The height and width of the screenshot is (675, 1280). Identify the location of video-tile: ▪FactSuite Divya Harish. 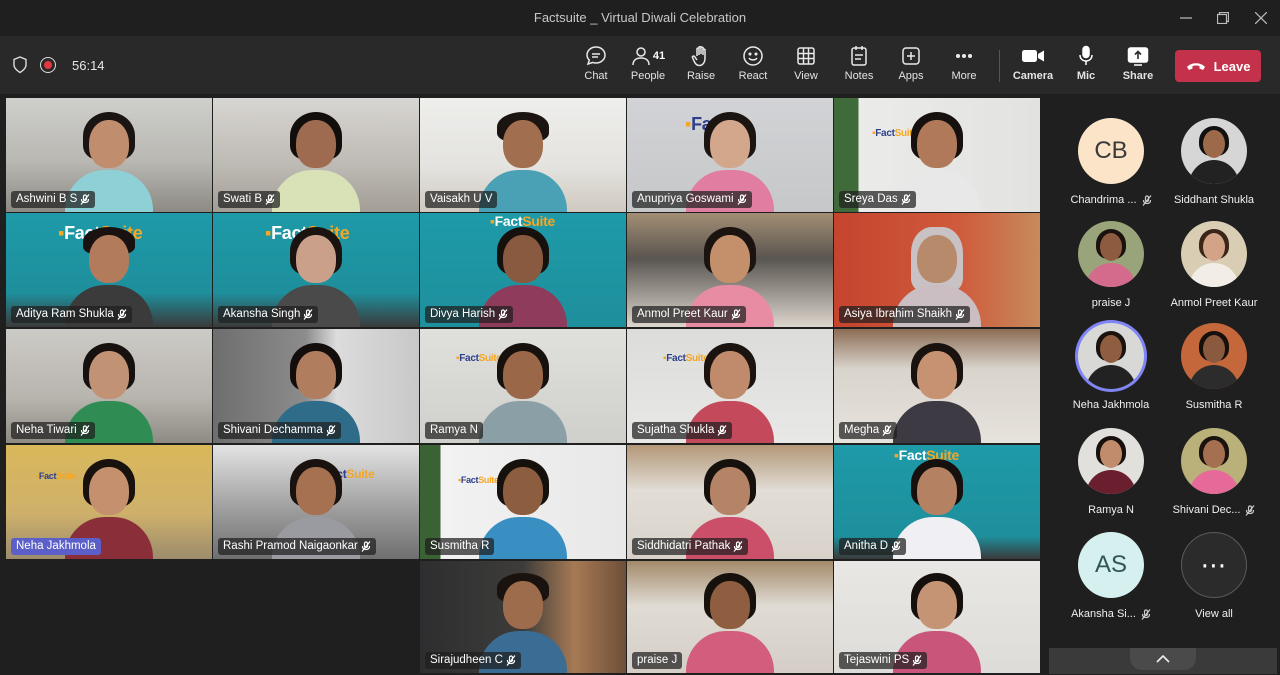
(523, 270).